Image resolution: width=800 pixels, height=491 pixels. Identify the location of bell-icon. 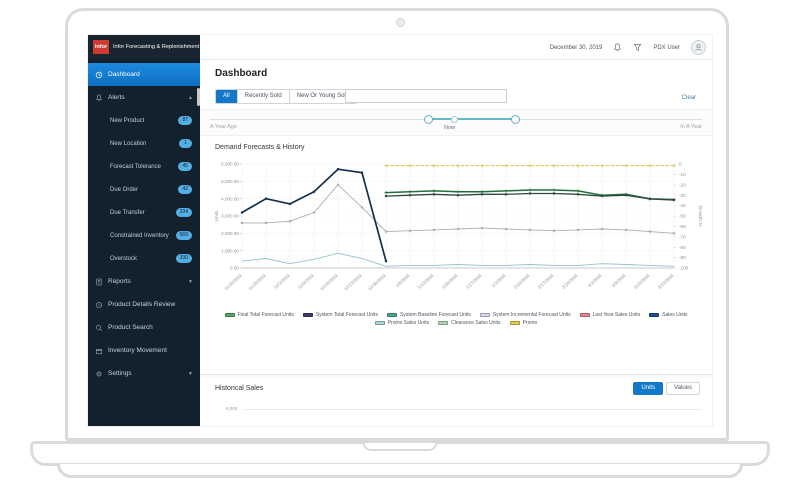
(617, 47).